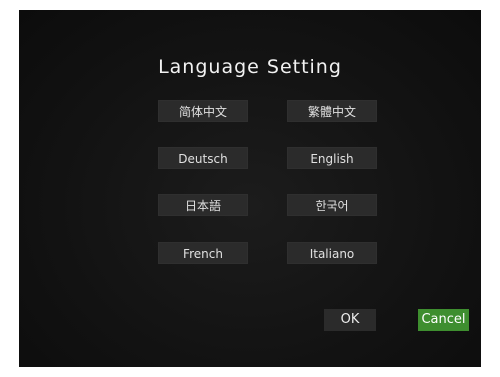 The image size is (500, 377). What do you see at coordinates (250, 67) in the screenshot?
I see `page-title: Language Setting` at bounding box center [250, 67].